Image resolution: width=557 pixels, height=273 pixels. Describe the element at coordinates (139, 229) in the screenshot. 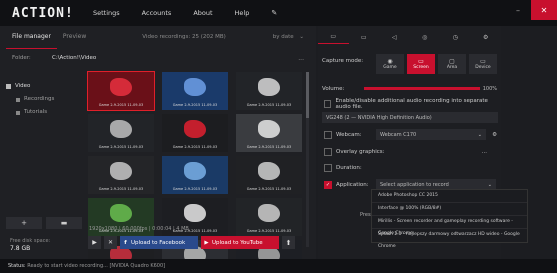

I see `file-info: 1920x1080 | 60.000fps | 0:00:04 | 4 MB` at that location.